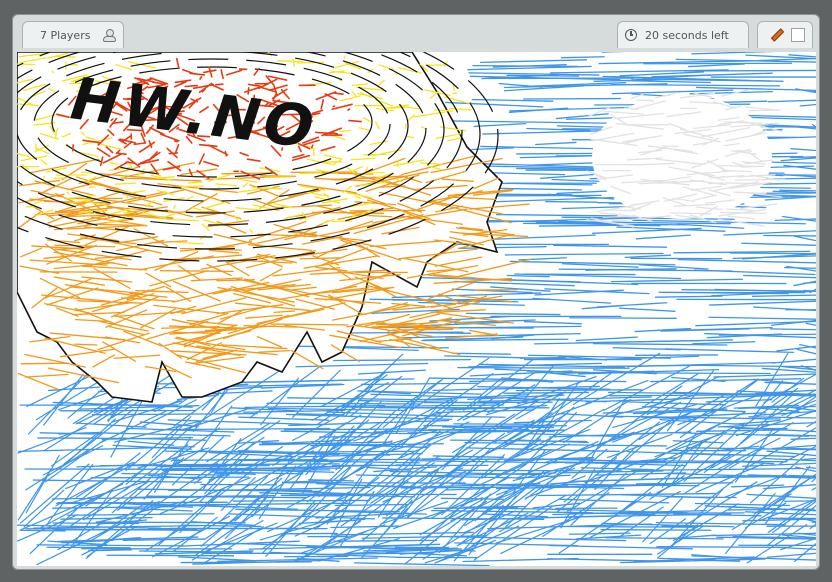  What do you see at coordinates (109, 35) in the screenshot?
I see `player-icon` at bounding box center [109, 35].